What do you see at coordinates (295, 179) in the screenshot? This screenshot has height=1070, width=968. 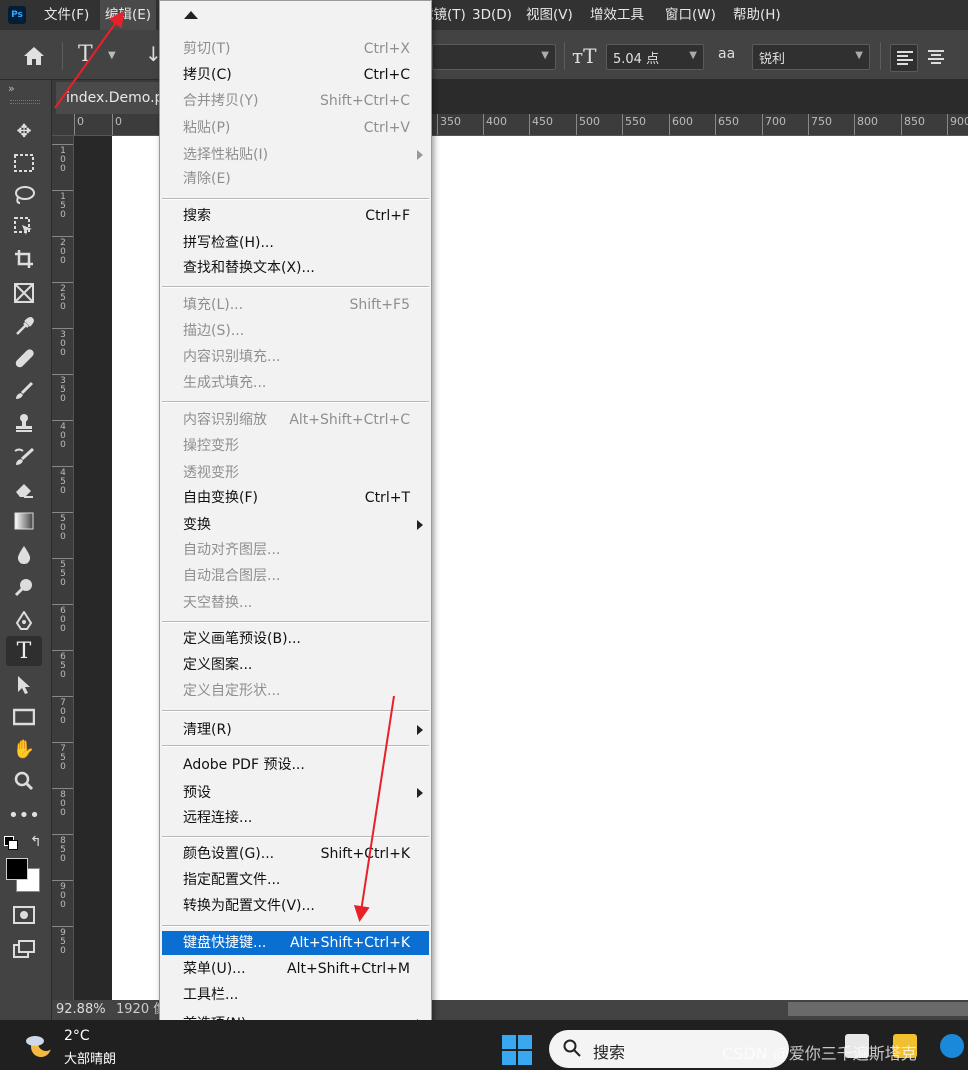 I see `edit-menu-item: 清除(E)` at bounding box center [295, 179].